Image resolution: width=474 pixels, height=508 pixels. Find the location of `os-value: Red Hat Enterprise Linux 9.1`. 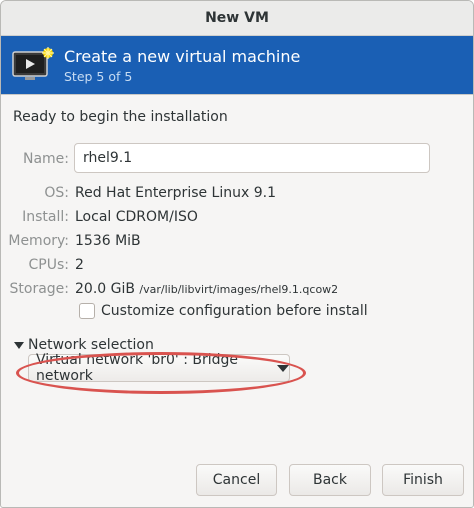

os-value: Red Hat Enterprise Linux 9.1 is located at coordinates (175, 193).